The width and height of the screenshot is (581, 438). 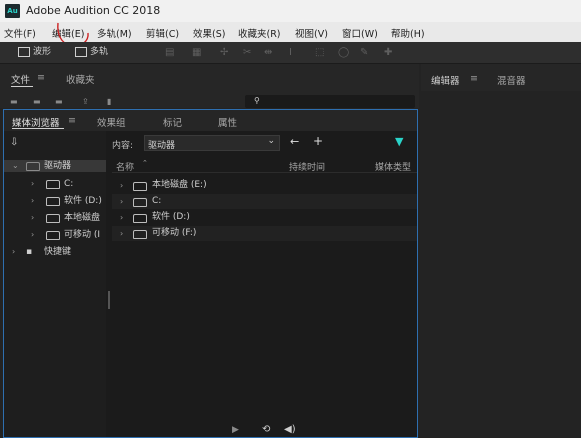 I want to click on column-media-type: 媒体类型, so click(x=396, y=166).